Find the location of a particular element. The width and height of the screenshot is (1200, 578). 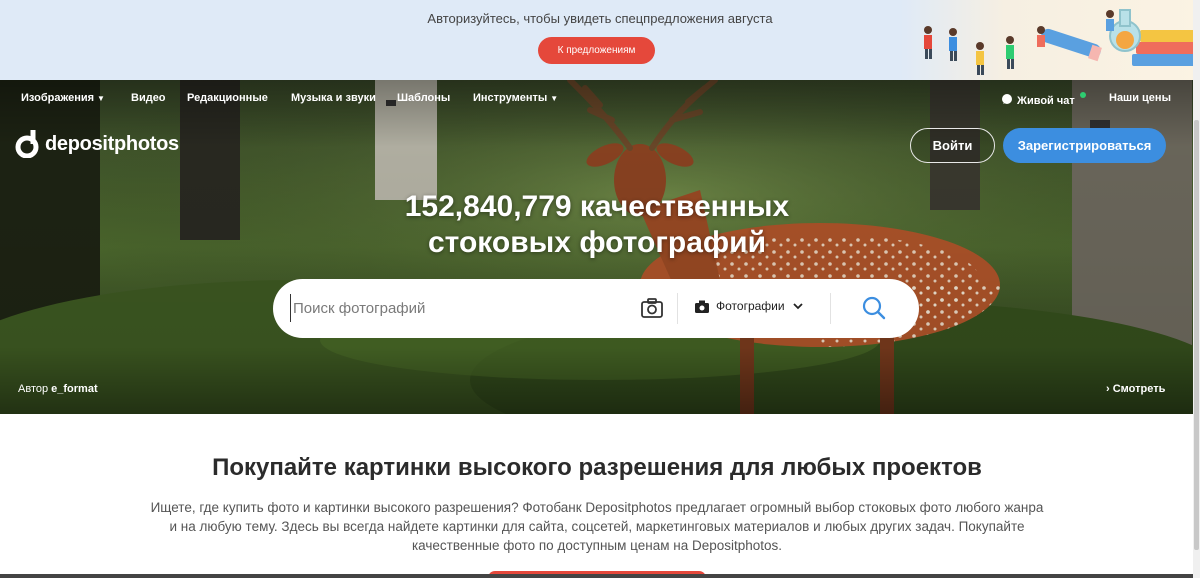

nav-music: Музыка и звуки is located at coordinates (333, 98).